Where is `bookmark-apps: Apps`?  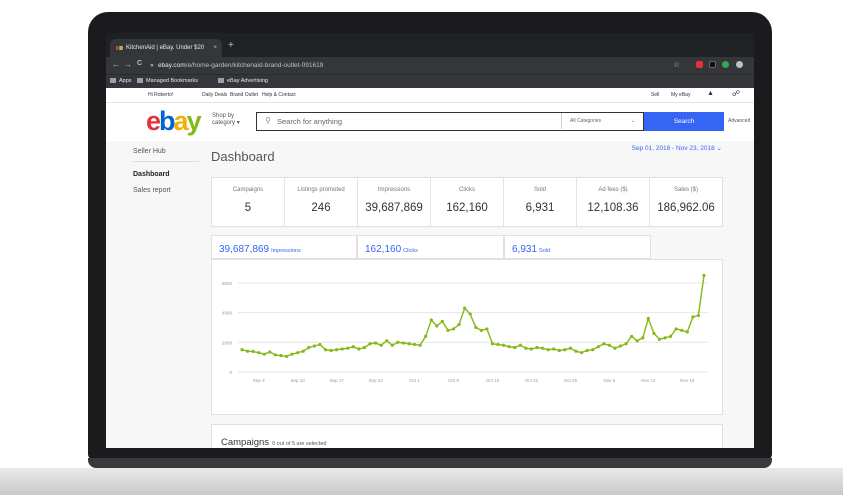 bookmark-apps: Apps is located at coordinates (121, 81).